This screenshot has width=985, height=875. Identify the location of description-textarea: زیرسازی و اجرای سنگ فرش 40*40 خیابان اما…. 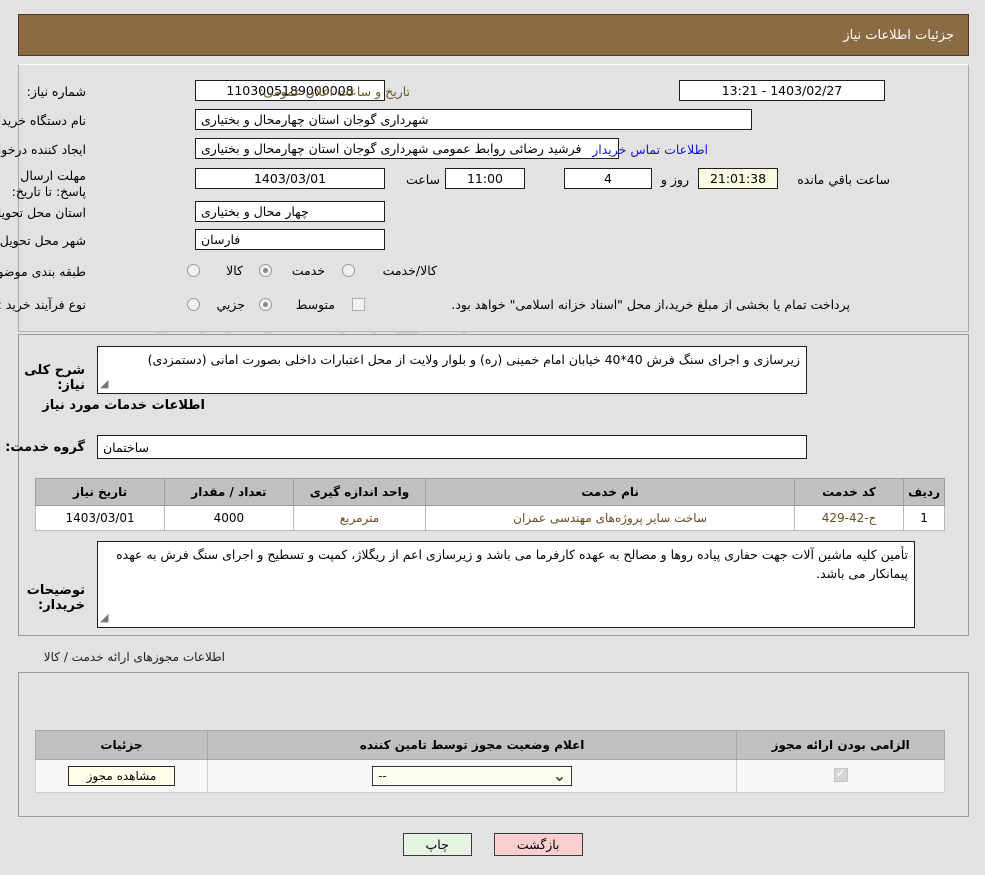
(452, 370).